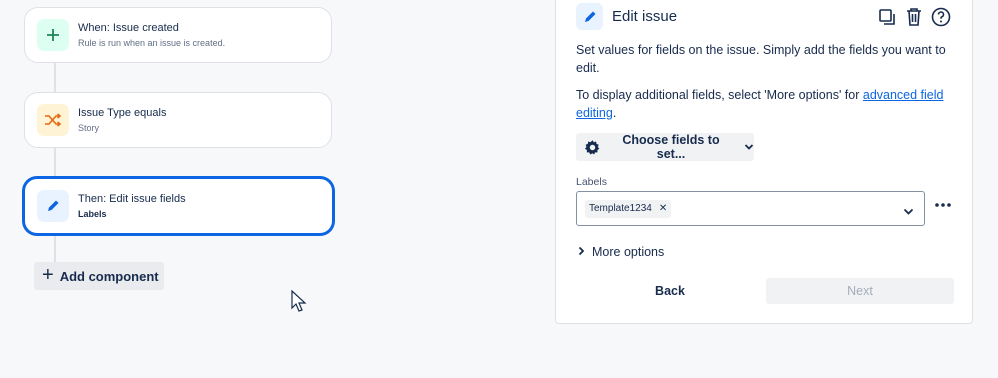 This screenshot has width=998, height=378. What do you see at coordinates (109, 276) in the screenshot?
I see `add-component-label: Add component` at bounding box center [109, 276].